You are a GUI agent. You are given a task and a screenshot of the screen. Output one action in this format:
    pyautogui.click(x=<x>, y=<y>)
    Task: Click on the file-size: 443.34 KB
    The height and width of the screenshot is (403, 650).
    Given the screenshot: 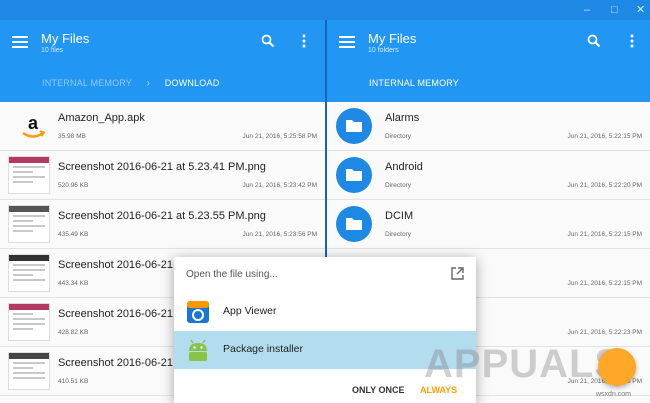 What is the action you would take?
    pyautogui.click(x=73, y=283)
    